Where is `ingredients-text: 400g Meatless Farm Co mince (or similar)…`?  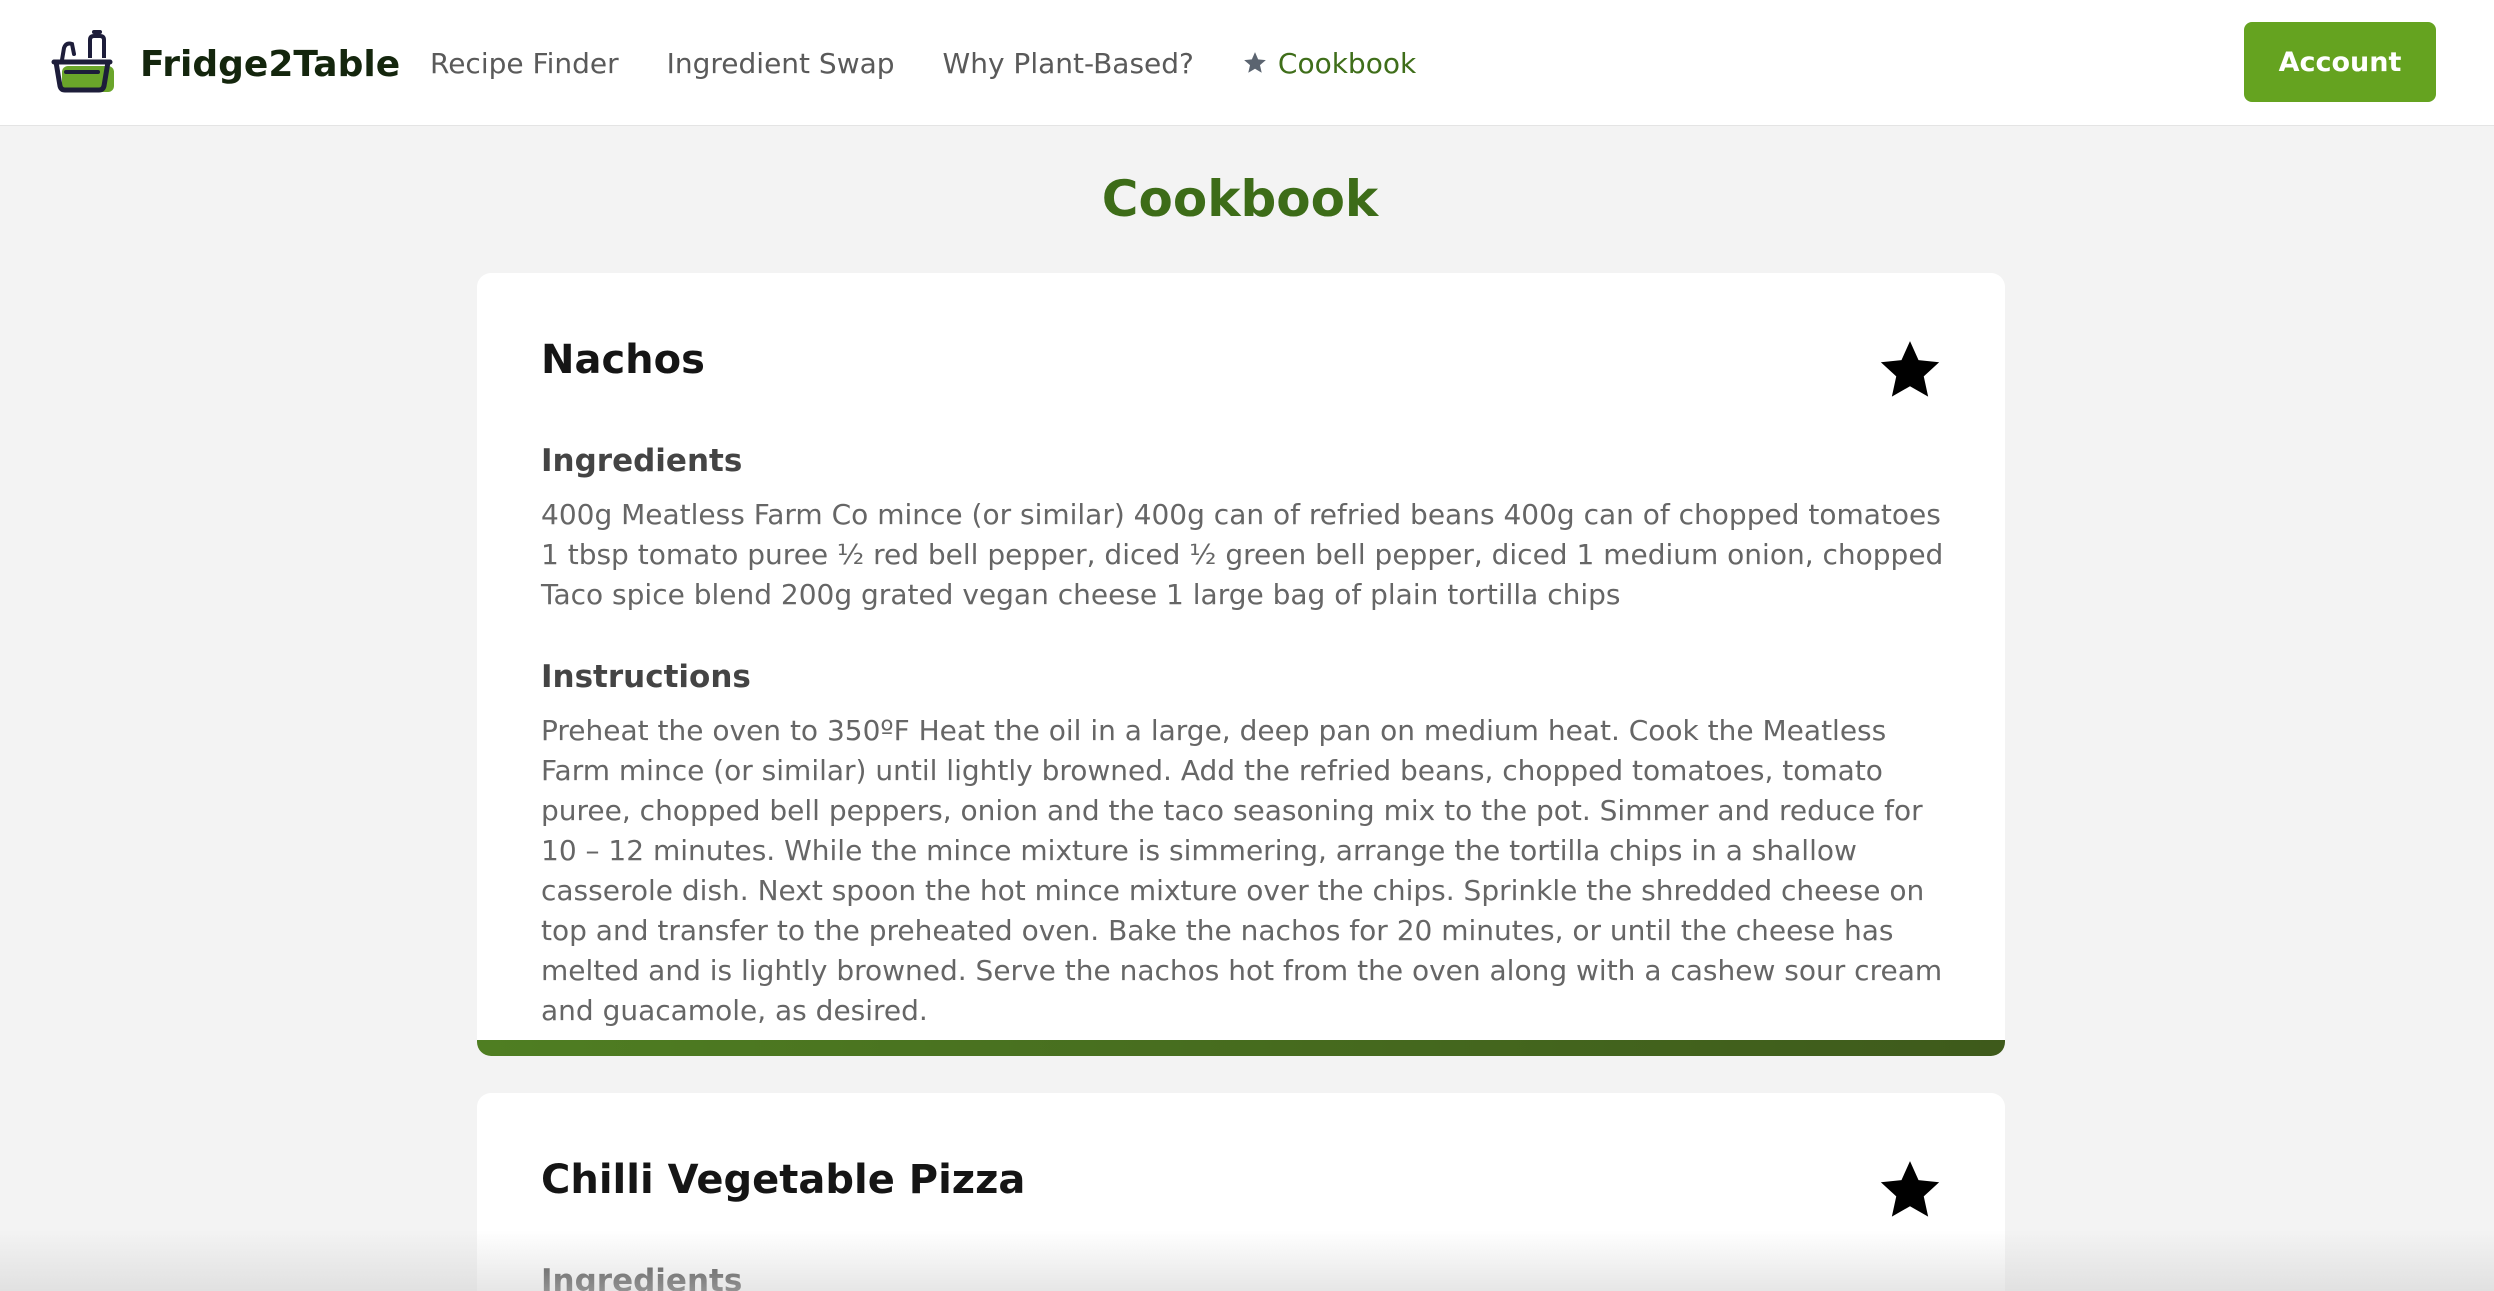
ingredients-text: 400g Meatless Farm Co mince (or similar)… is located at coordinates (1242, 554).